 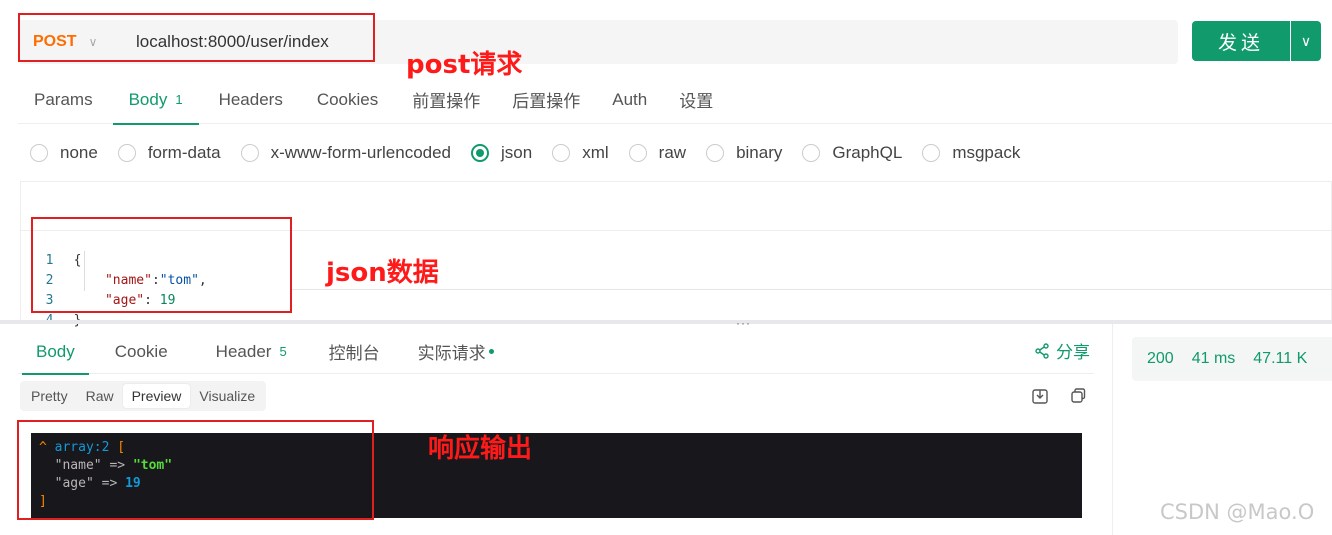 What do you see at coordinates (480, 449) in the screenshot?
I see `annotation-response: 响应输出` at bounding box center [480, 449].